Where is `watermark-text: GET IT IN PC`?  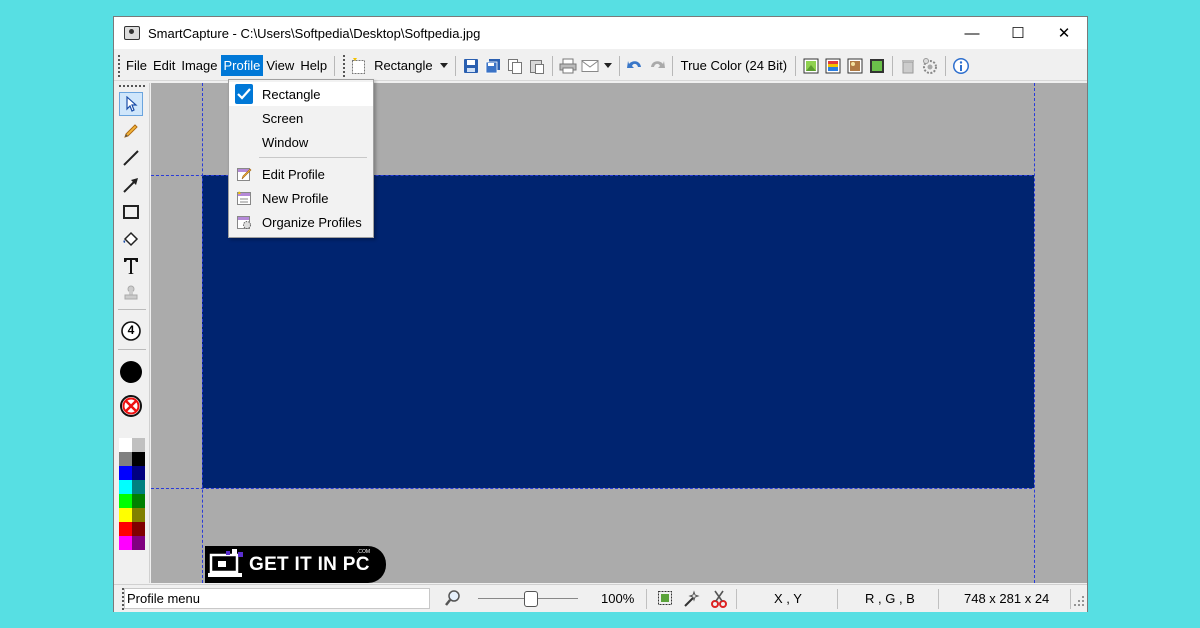 watermark-text: GET IT IN PC is located at coordinates (309, 564).